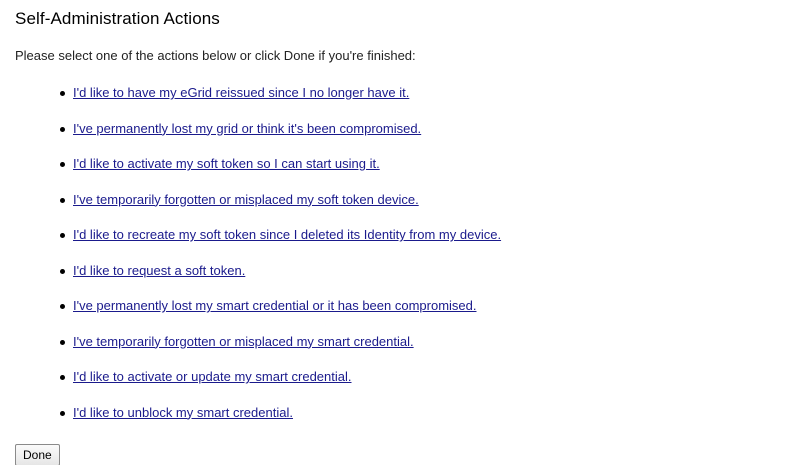  I want to click on action-link-unblock-smart-credential: I'd like to unblock my smart credential., so click(183, 412).